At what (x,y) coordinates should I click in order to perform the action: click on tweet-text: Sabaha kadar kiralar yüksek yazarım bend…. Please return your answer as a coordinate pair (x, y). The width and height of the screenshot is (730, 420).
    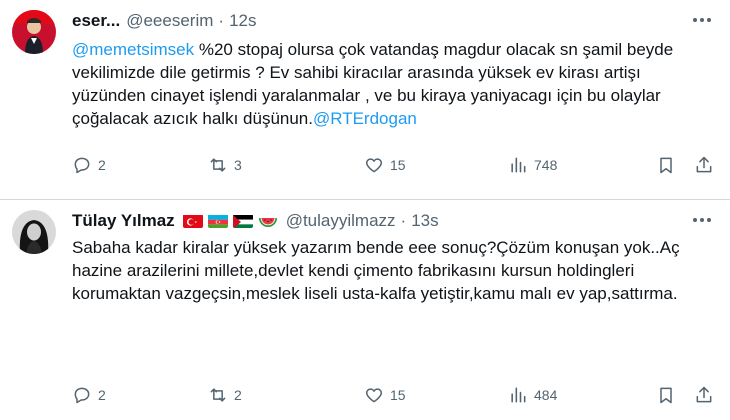
    Looking at the image, I should click on (376, 270).